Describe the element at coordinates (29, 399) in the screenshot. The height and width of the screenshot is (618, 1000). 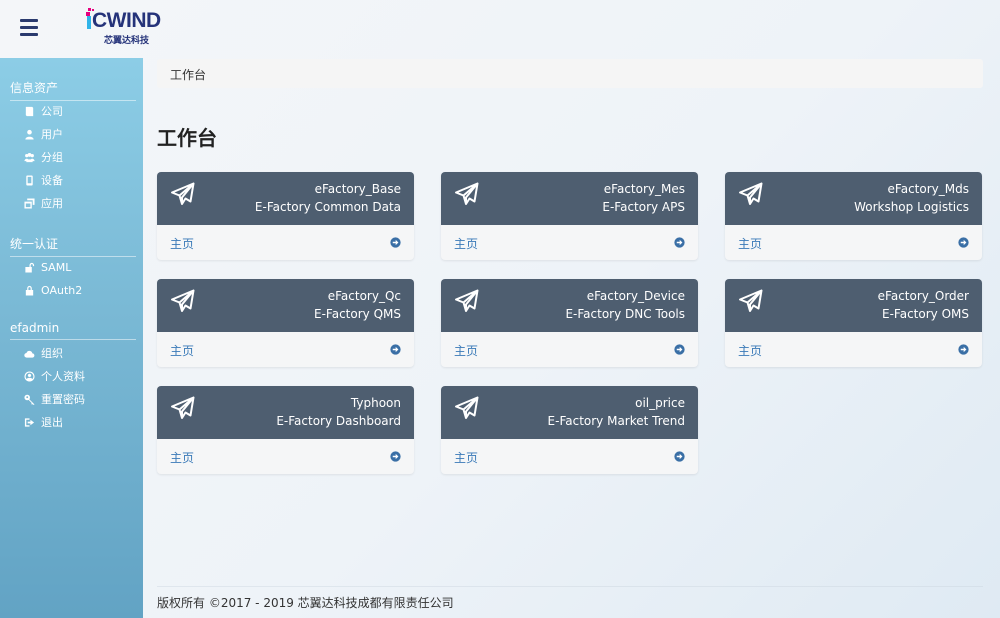
I see `key-icon` at that location.